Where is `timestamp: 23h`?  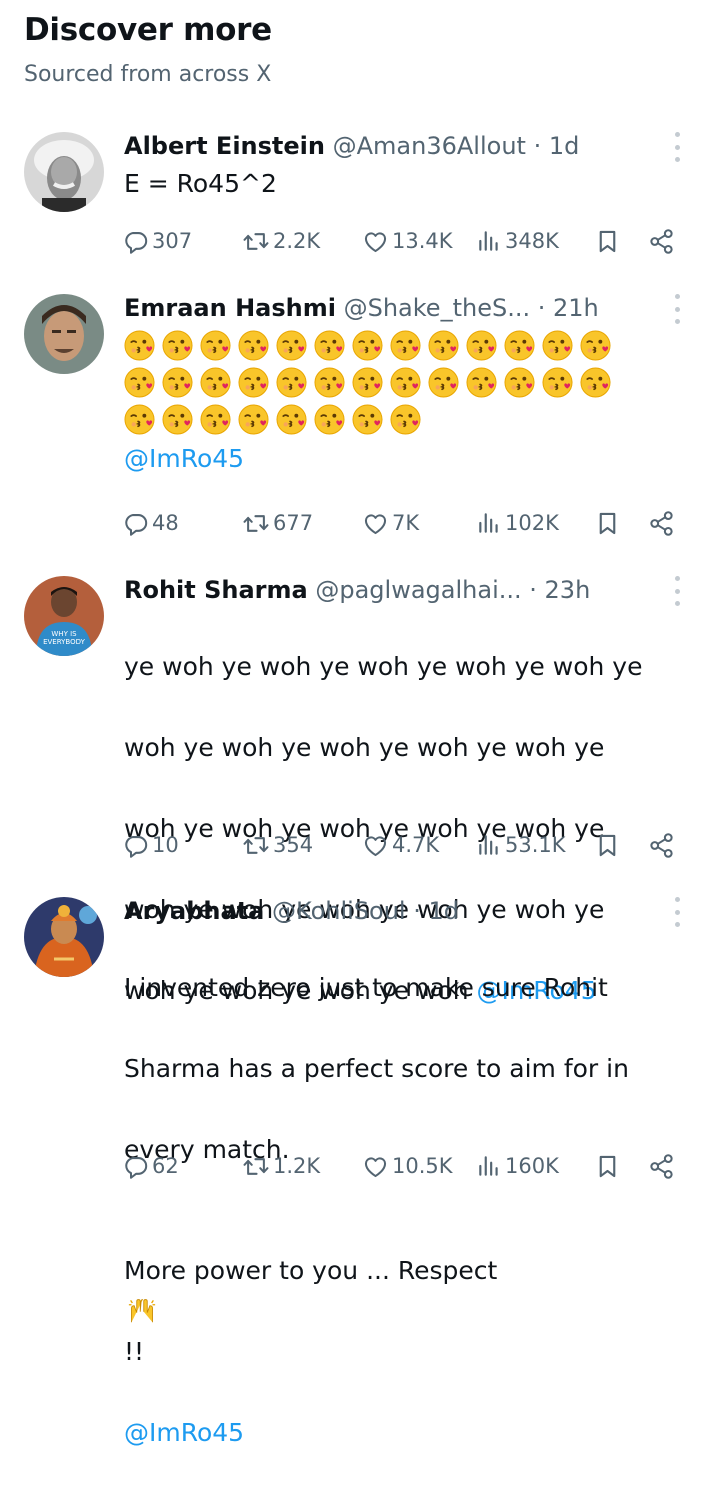
timestamp: 23h is located at coordinates (568, 590).